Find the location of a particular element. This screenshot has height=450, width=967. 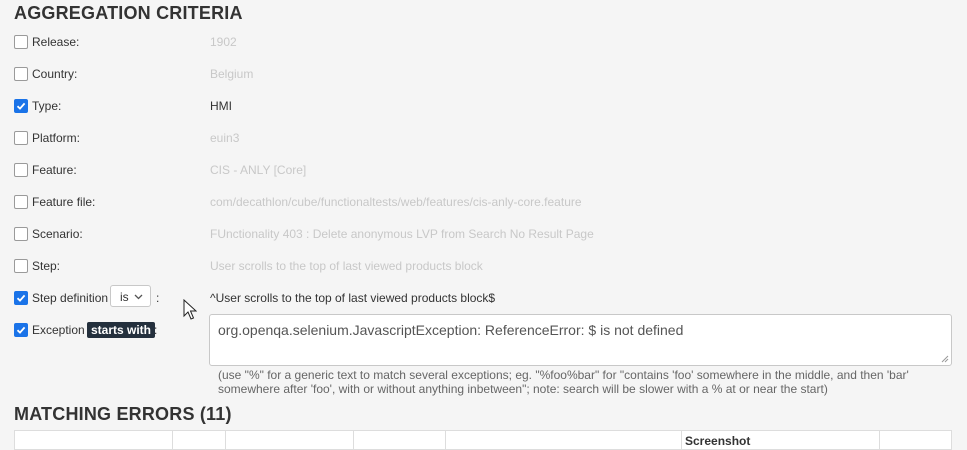

aggregation-criteria-title: AGGREGATION CRITERIA is located at coordinates (128, 13).